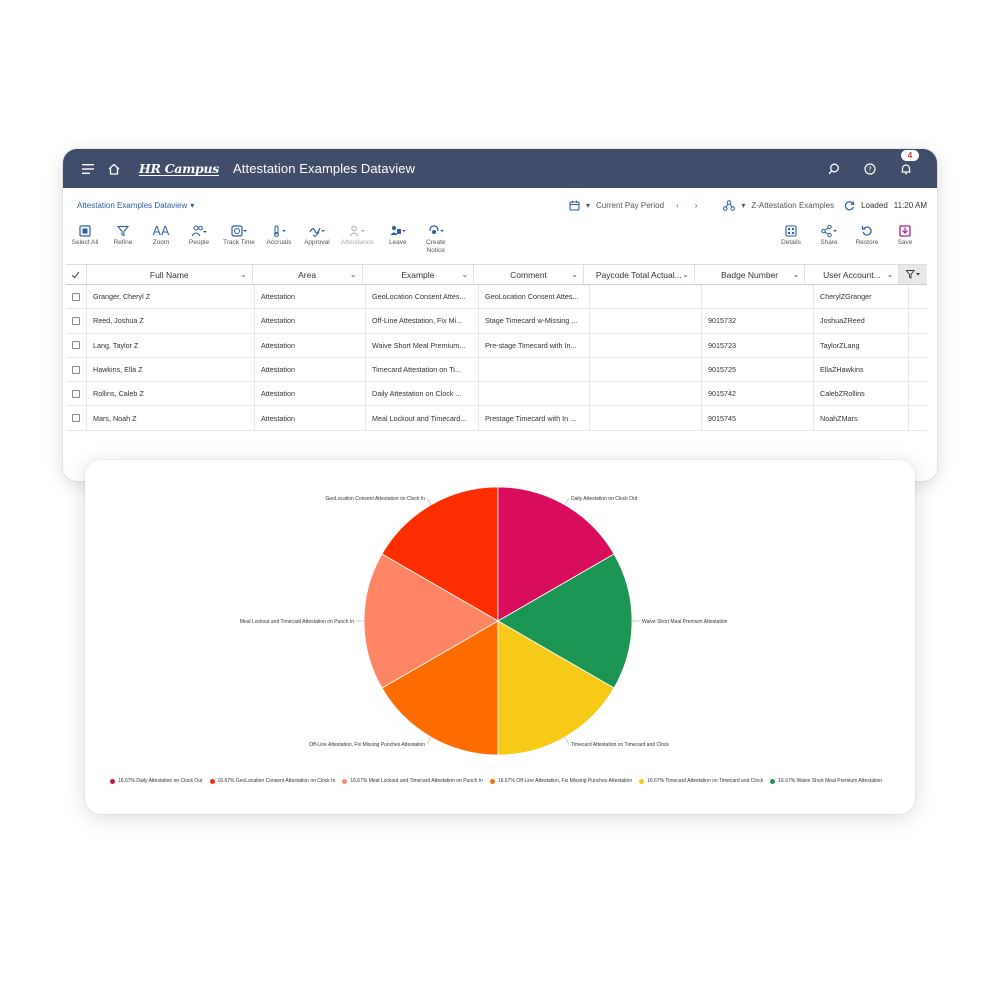 The image size is (1000, 1000). I want to click on table-cell: 9015742, so click(758, 394).